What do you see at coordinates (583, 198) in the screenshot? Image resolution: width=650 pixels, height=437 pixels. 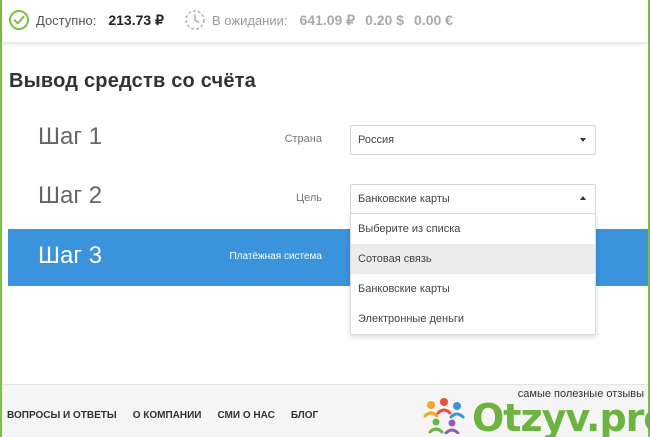 I see `chevron-up-icon` at bounding box center [583, 198].